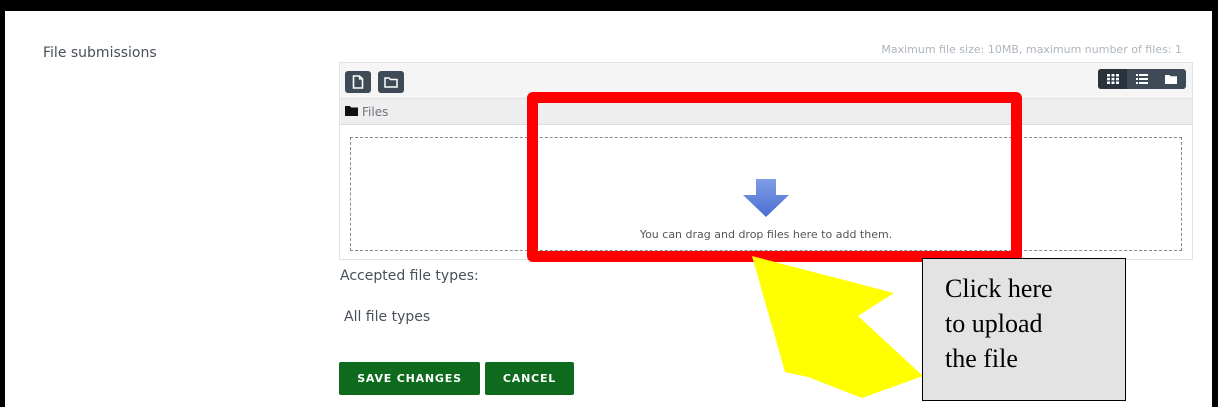 This screenshot has height=407, width=1218. I want to click on save-changes-button: SAVE CHANGES, so click(409, 378).